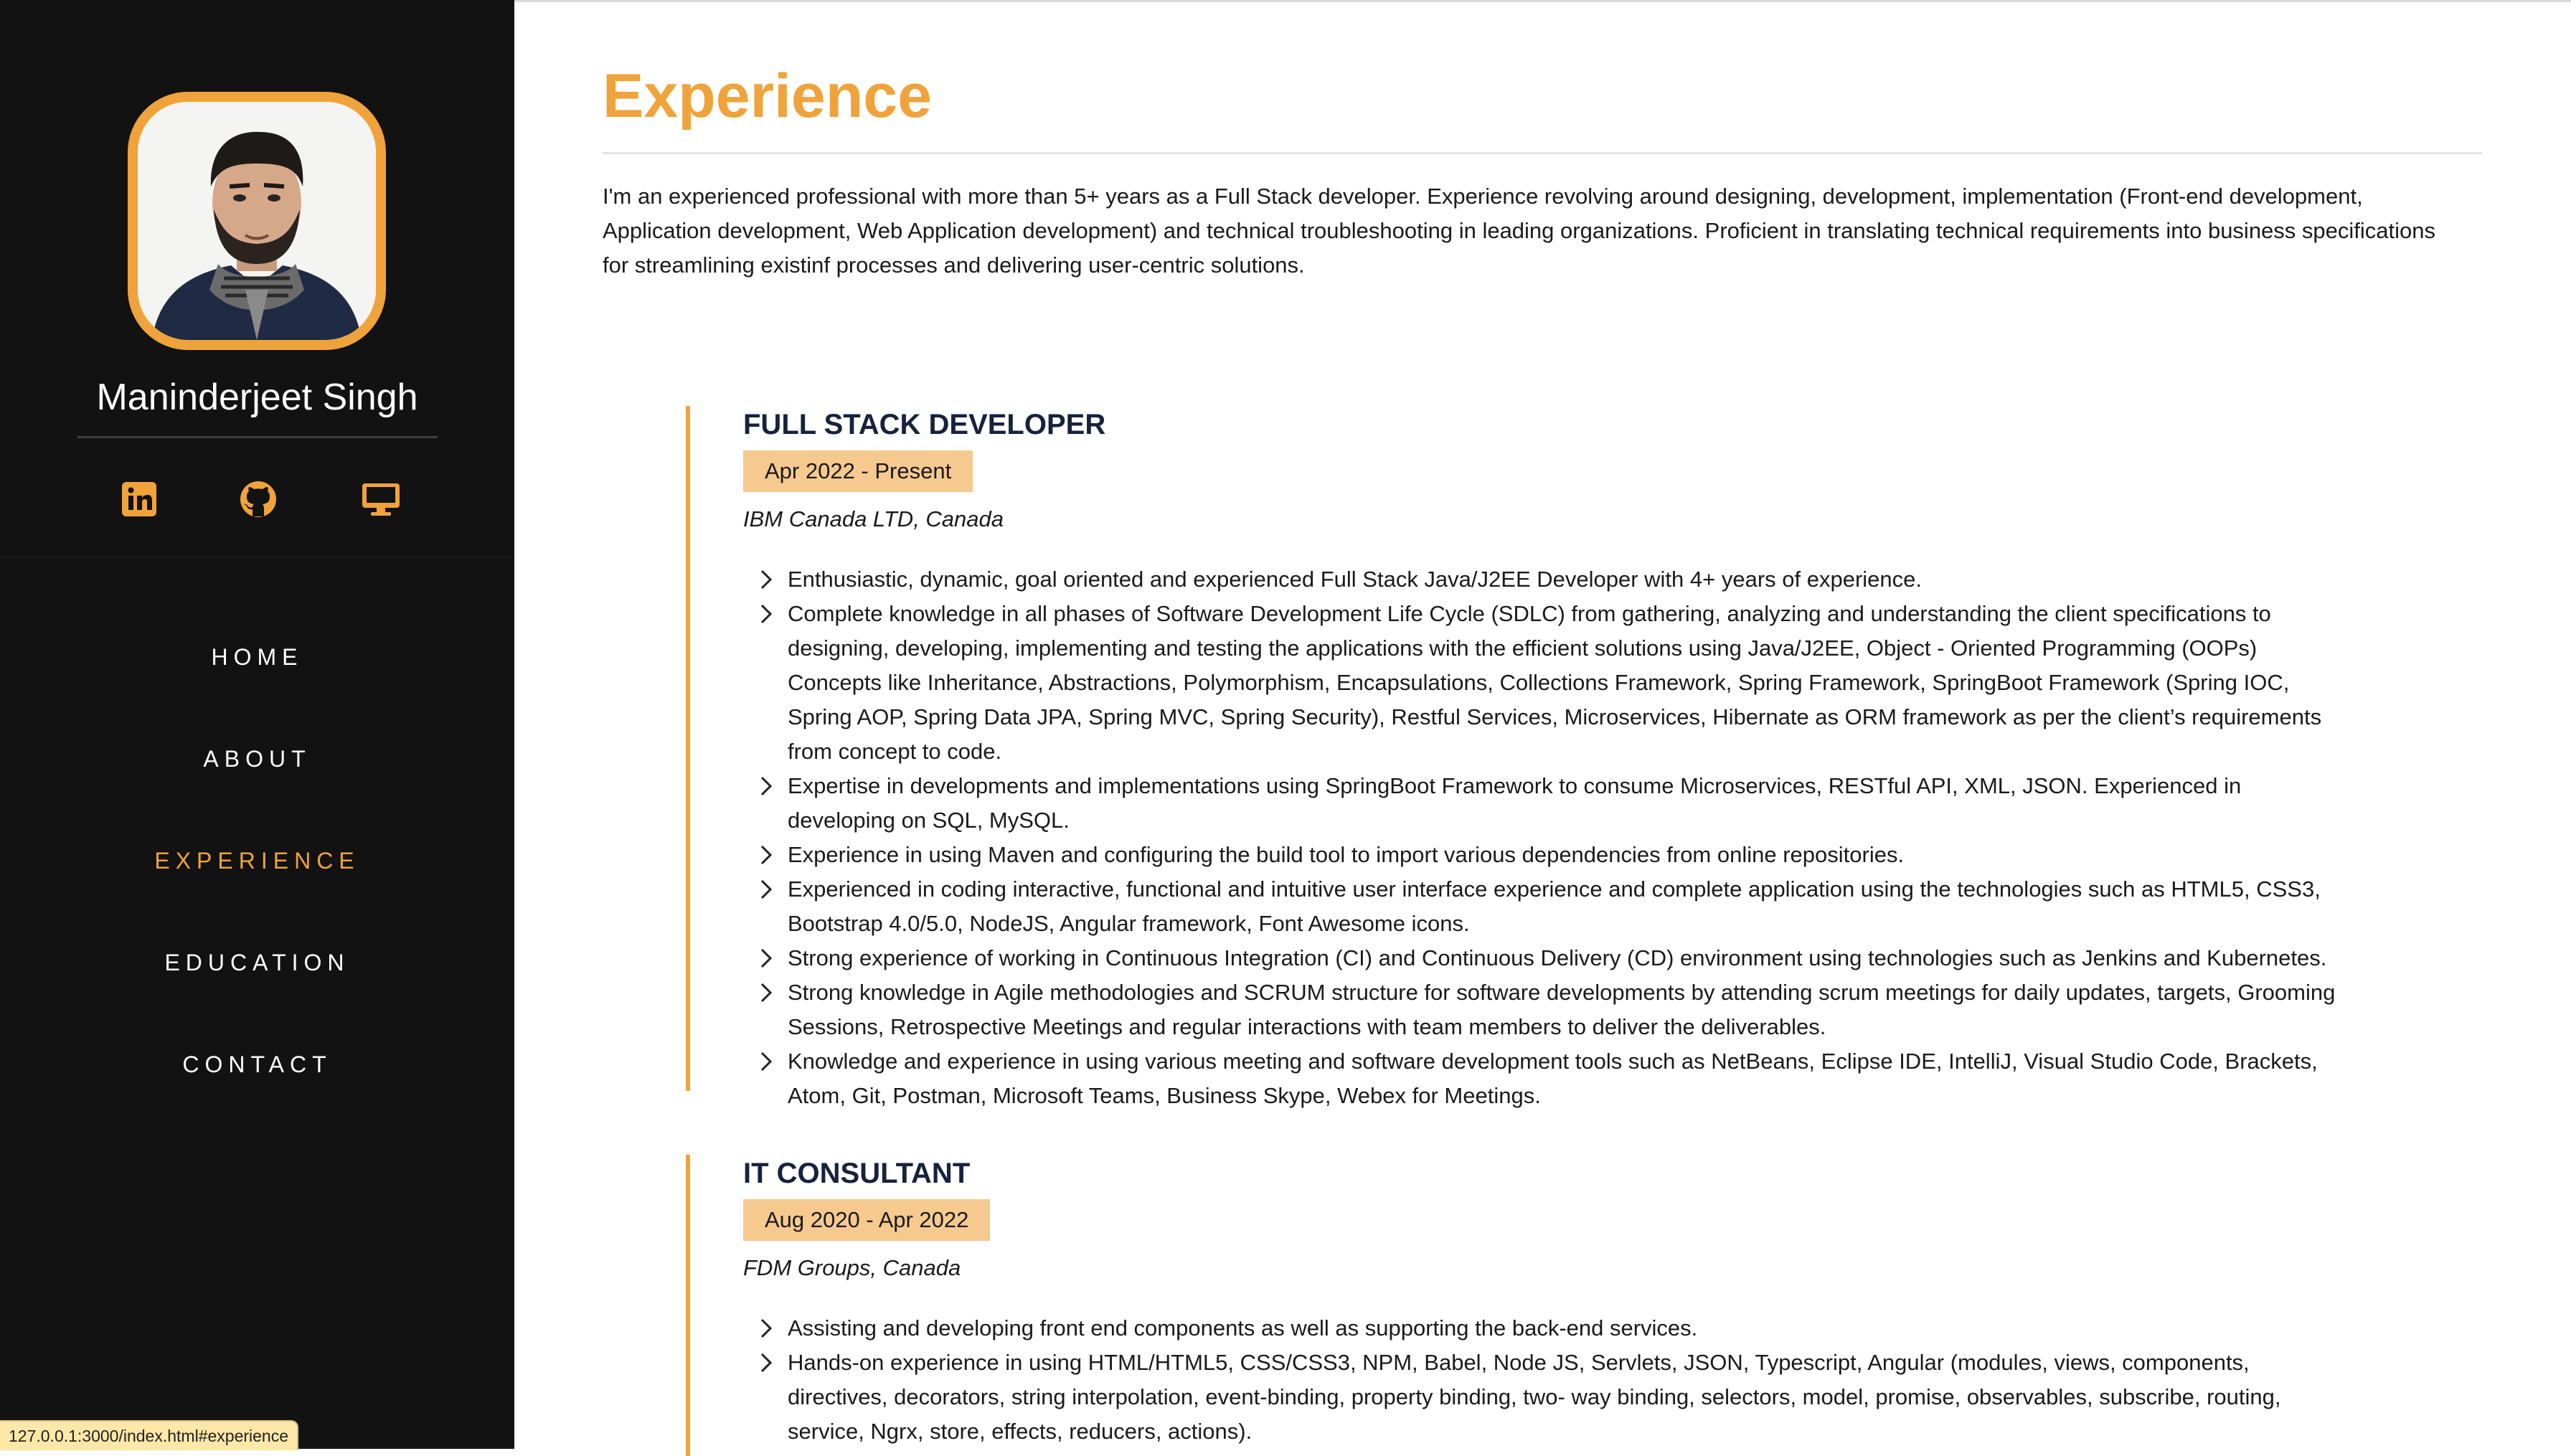 The height and width of the screenshot is (1456, 2571). I want to click on main-nav: HOME ABOUT EXPERIENCE EDUCATION CONTACT, so click(257, 885).